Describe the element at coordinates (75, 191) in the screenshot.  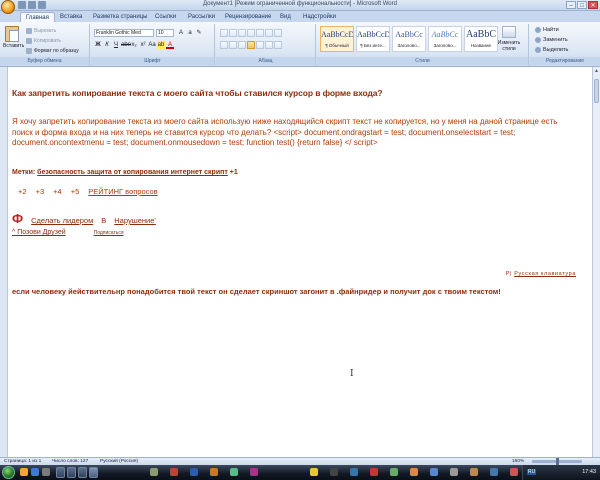
I see `vote-plus-5: +5` at that location.